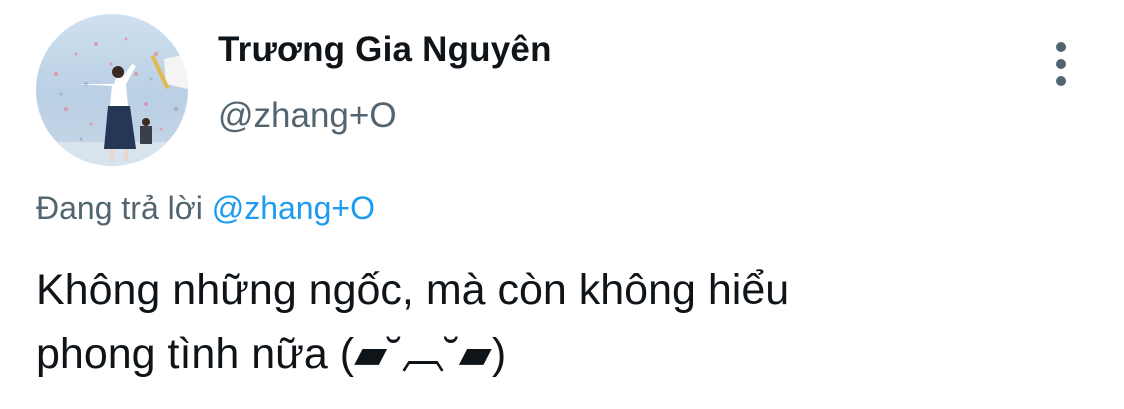  I want to click on replying-to: Đang trả lời @zhang+O, so click(205, 208).